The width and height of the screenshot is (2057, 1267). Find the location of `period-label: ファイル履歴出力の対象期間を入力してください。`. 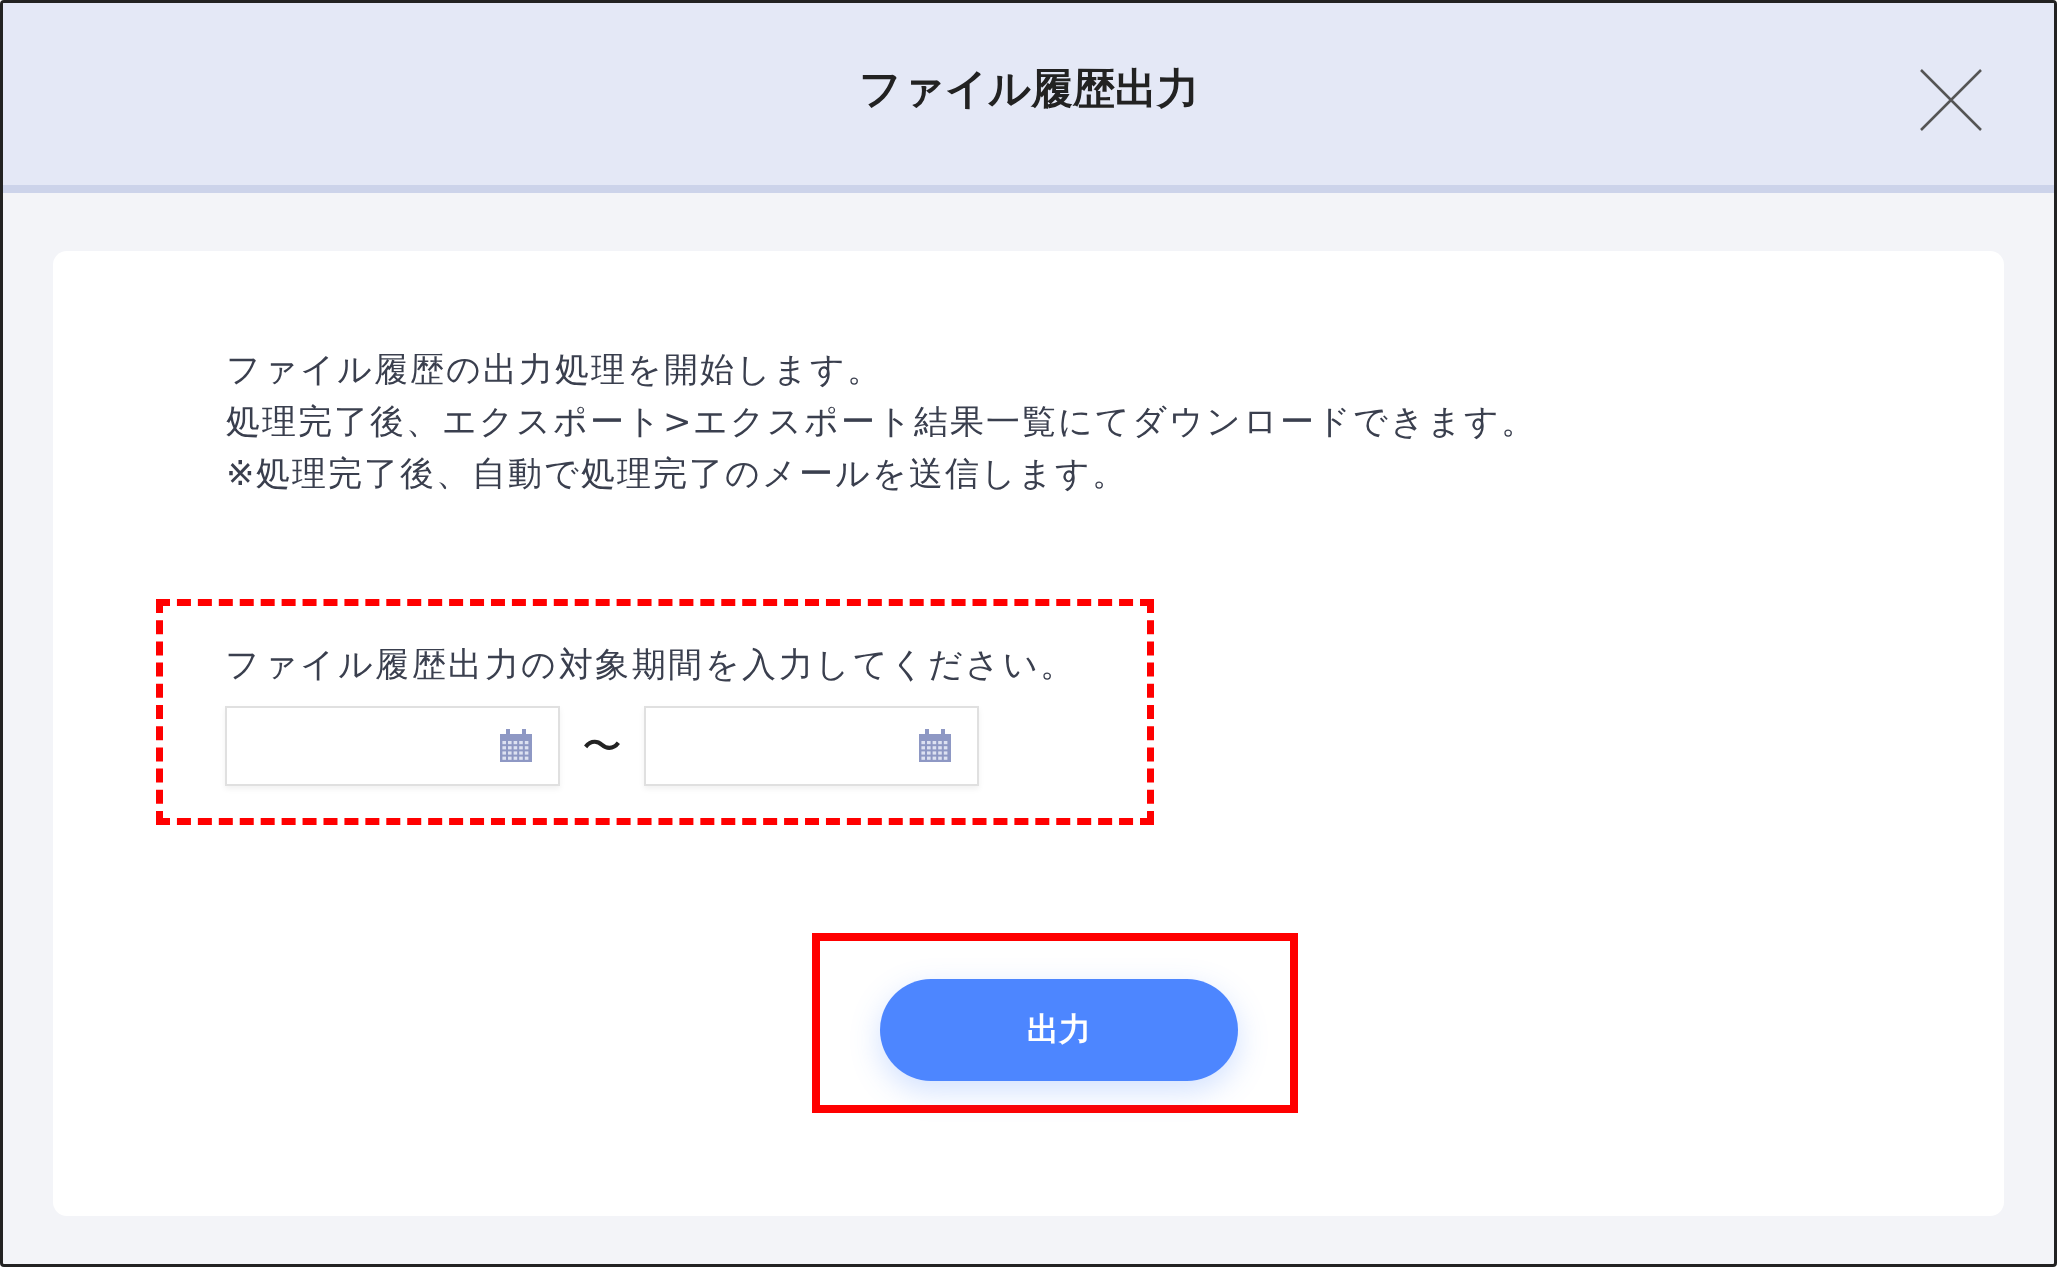

period-label: ファイル履歴出力の対象期間を入力してください。 is located at coordinates (651, 664).